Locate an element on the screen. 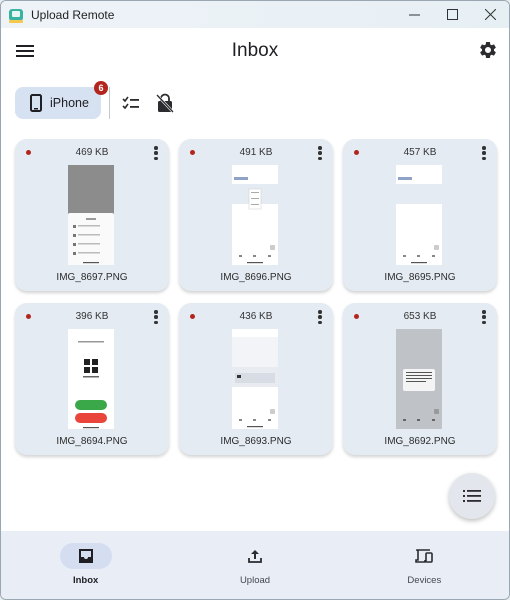  file-card: 457 KB IMG_8695.PNG is located at coordinates (420, 215).